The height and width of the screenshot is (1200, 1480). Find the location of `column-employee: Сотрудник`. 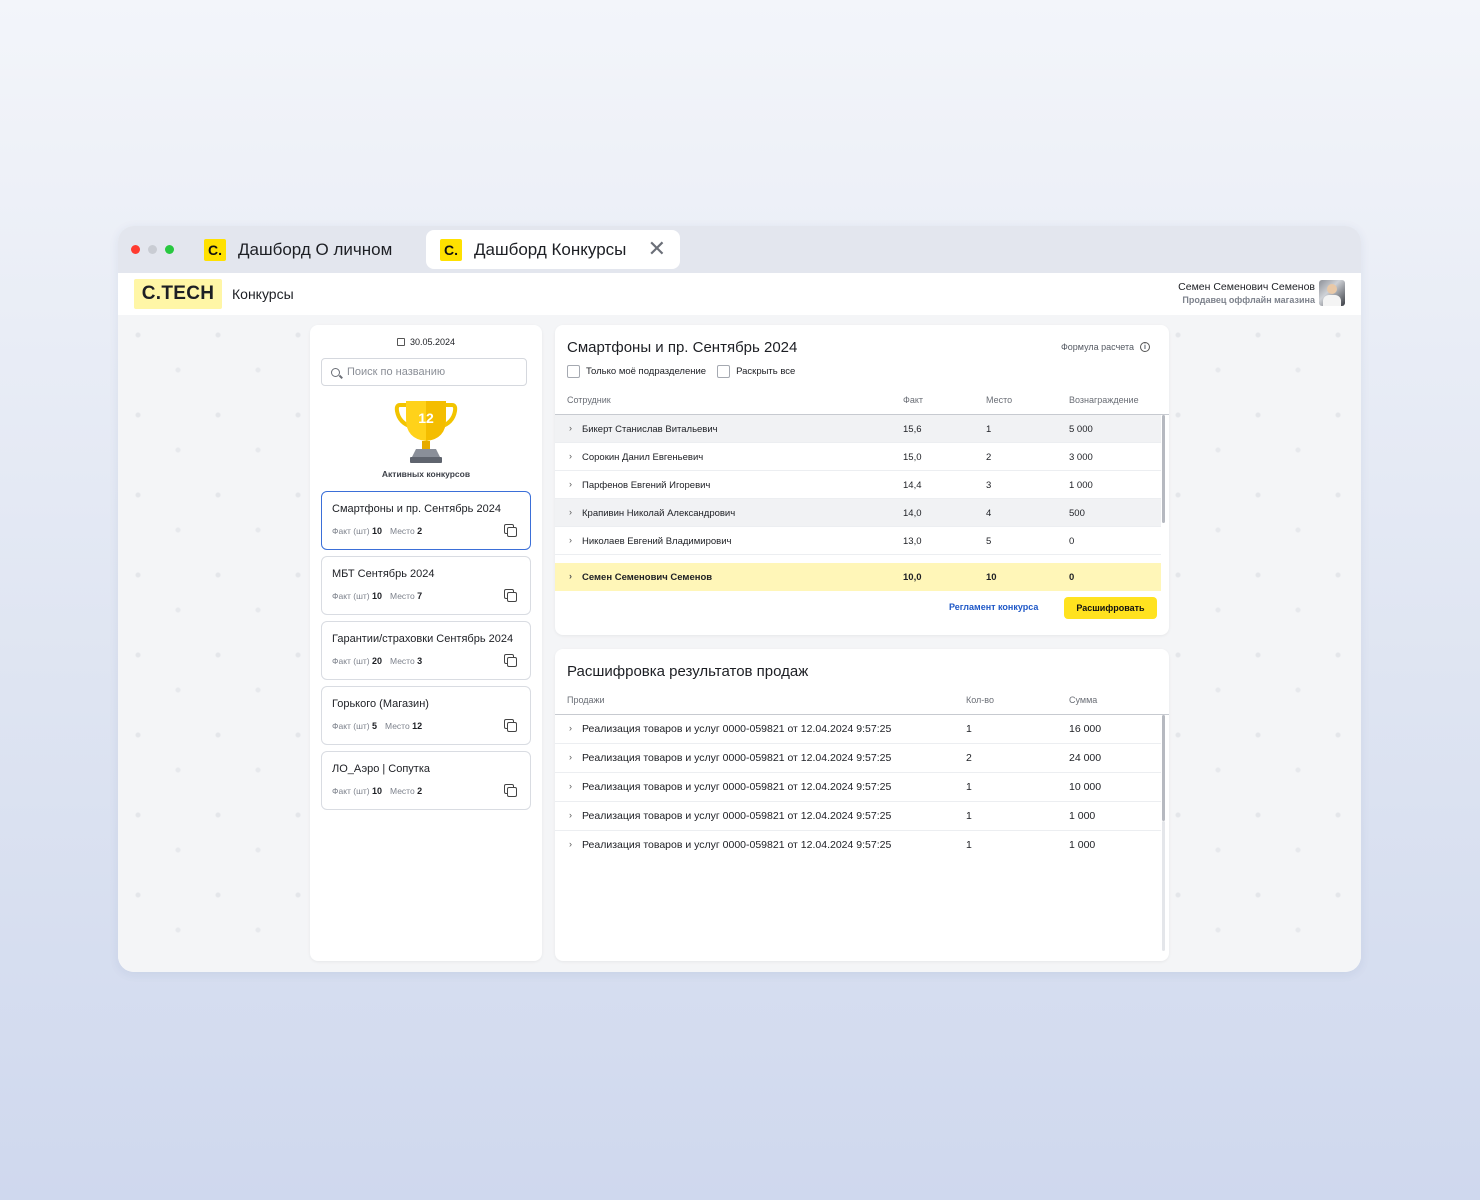

column-employee: Сотрудник is located at coordinates (589, 400).